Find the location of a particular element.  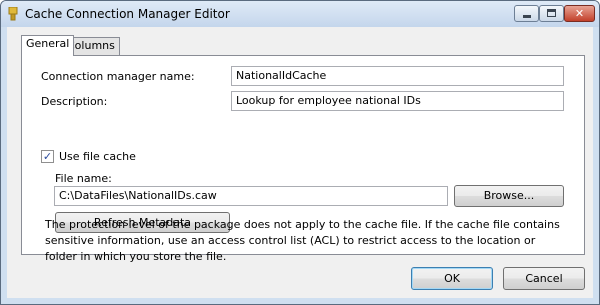

minimize-icon is located at coordinates (527, 16).